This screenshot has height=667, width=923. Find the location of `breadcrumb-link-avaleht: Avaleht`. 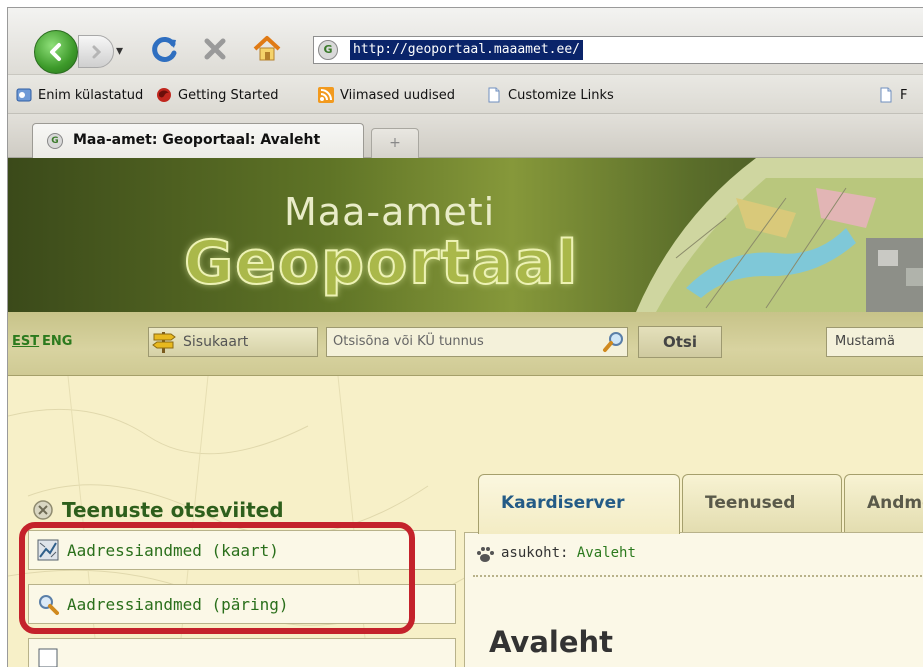

breadcrumb-link-avaleht: Avaleht is located at coordinates (606, 553).